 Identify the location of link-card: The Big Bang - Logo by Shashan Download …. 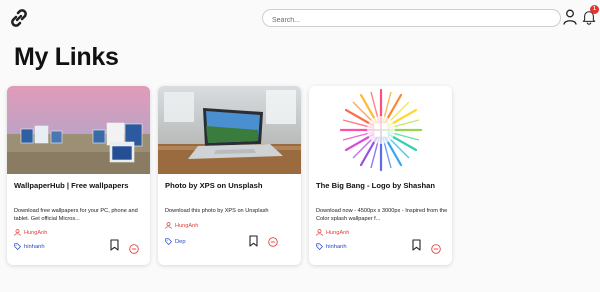
(380, 175).